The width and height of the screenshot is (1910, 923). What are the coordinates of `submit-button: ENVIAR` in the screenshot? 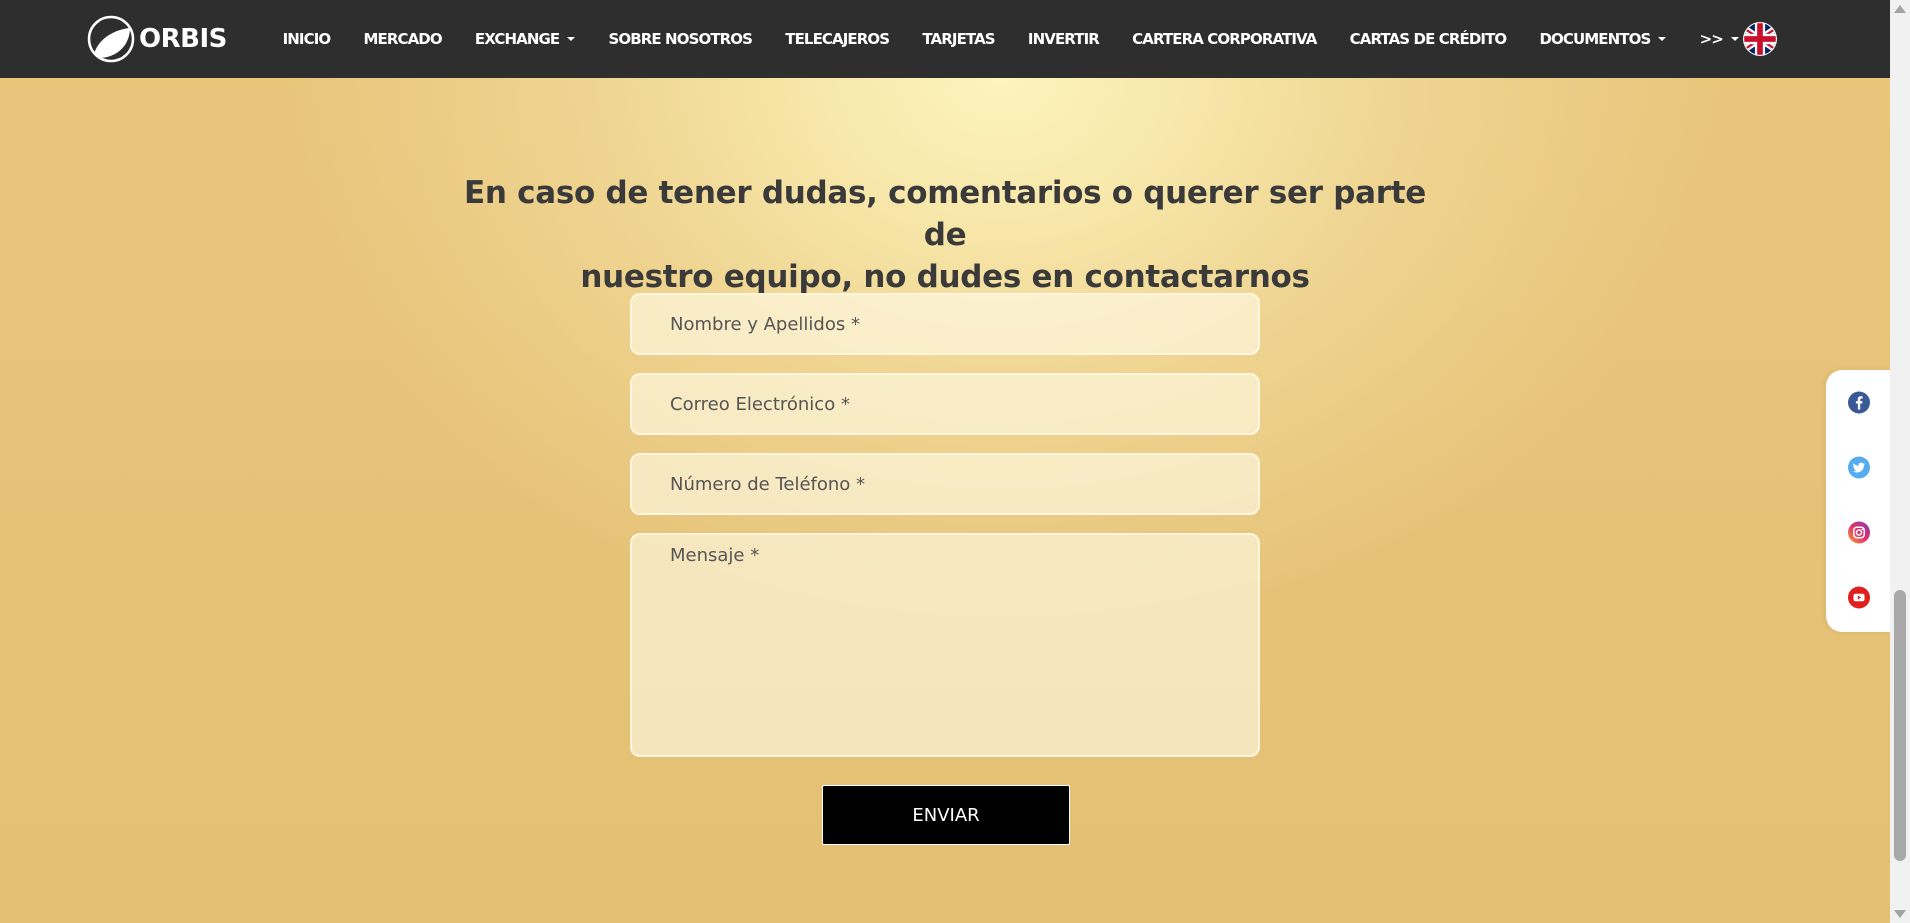 It's located at (946, 815).